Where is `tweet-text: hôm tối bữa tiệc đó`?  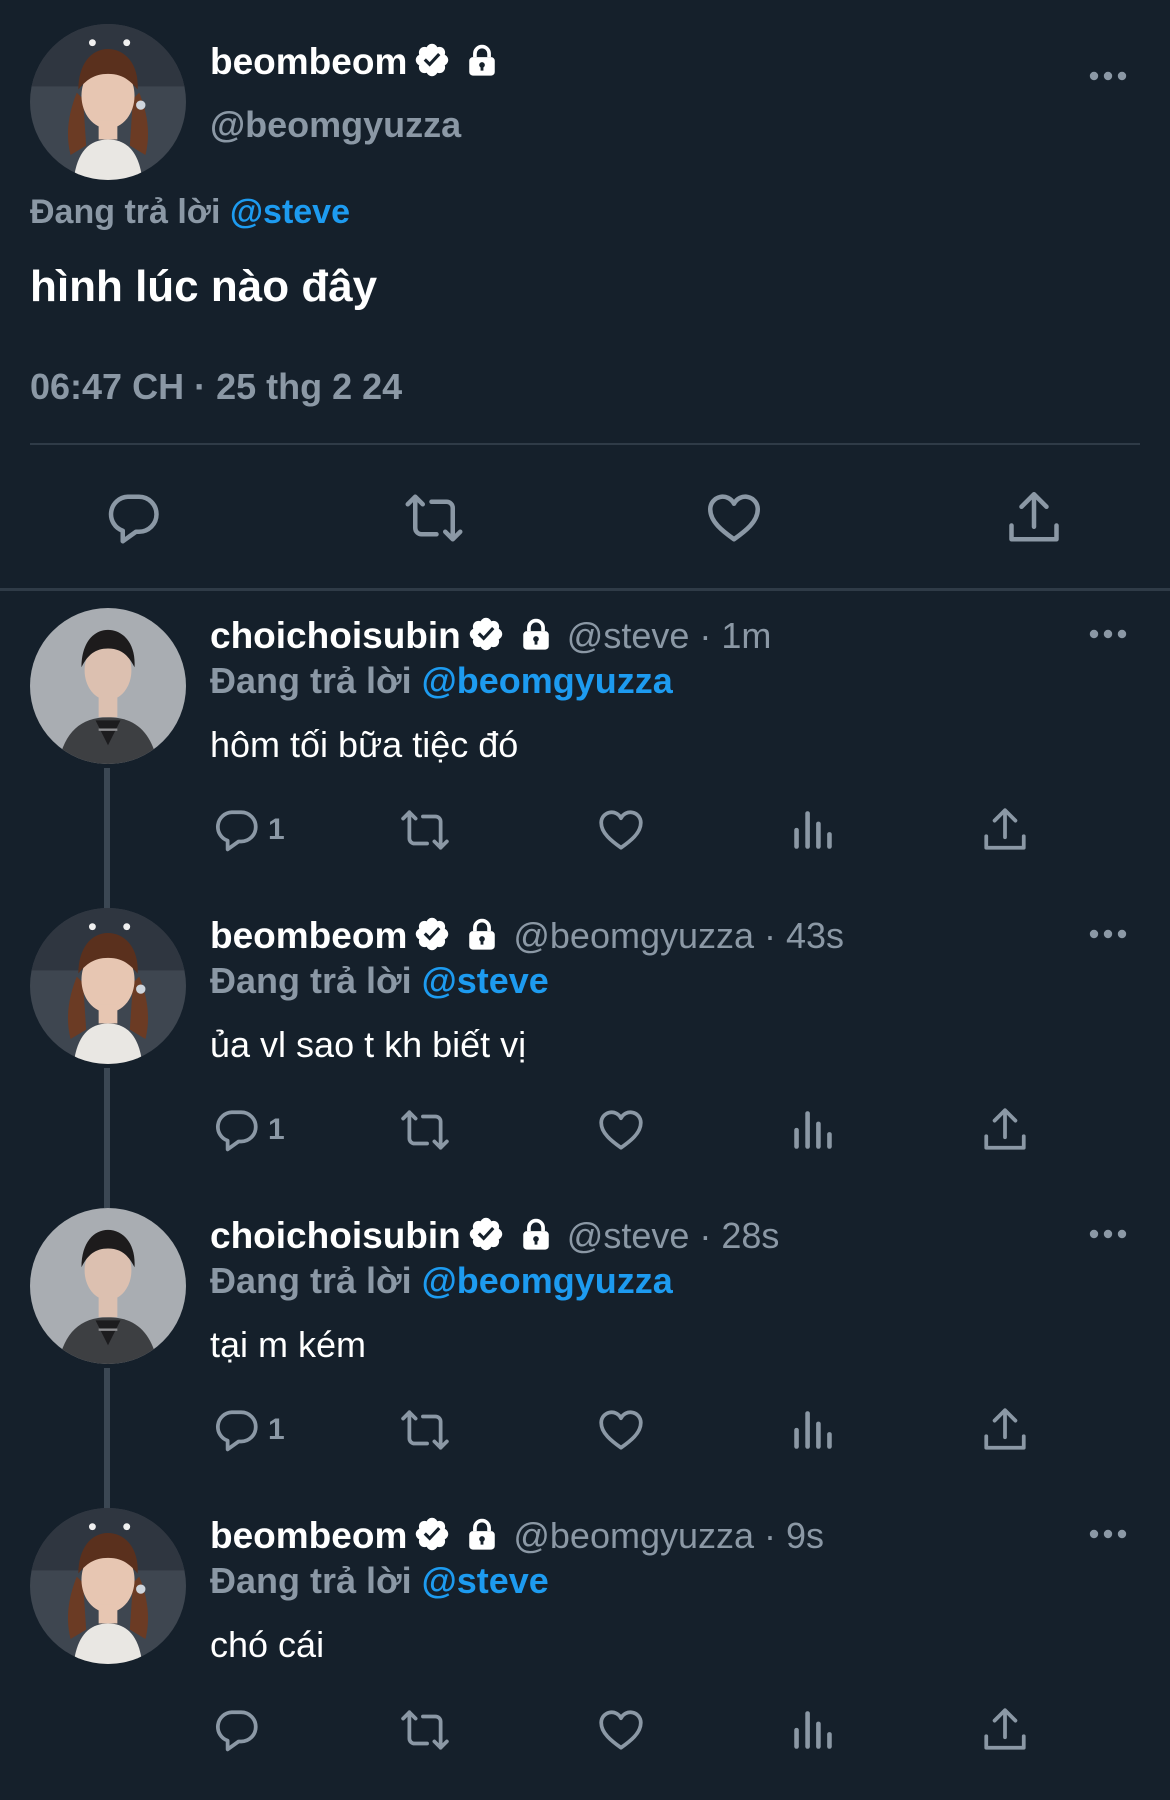
tweet-text: hôm tối bữa tiệc đó is located at coordinates (364, 744).